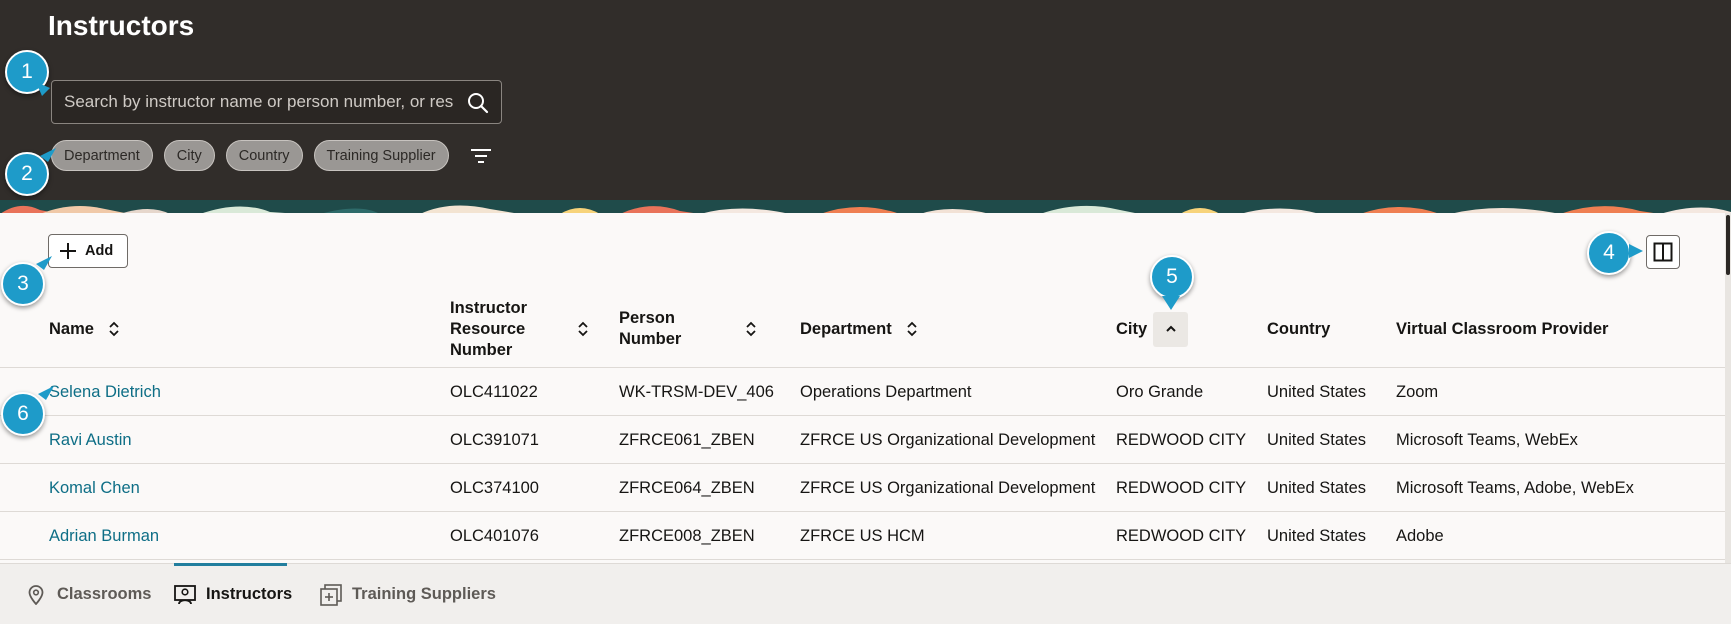 This screenshot has height=624, width=1731. I want to click on cell-person-number: ZFRCE064_ZBEN, so click(687, 487).